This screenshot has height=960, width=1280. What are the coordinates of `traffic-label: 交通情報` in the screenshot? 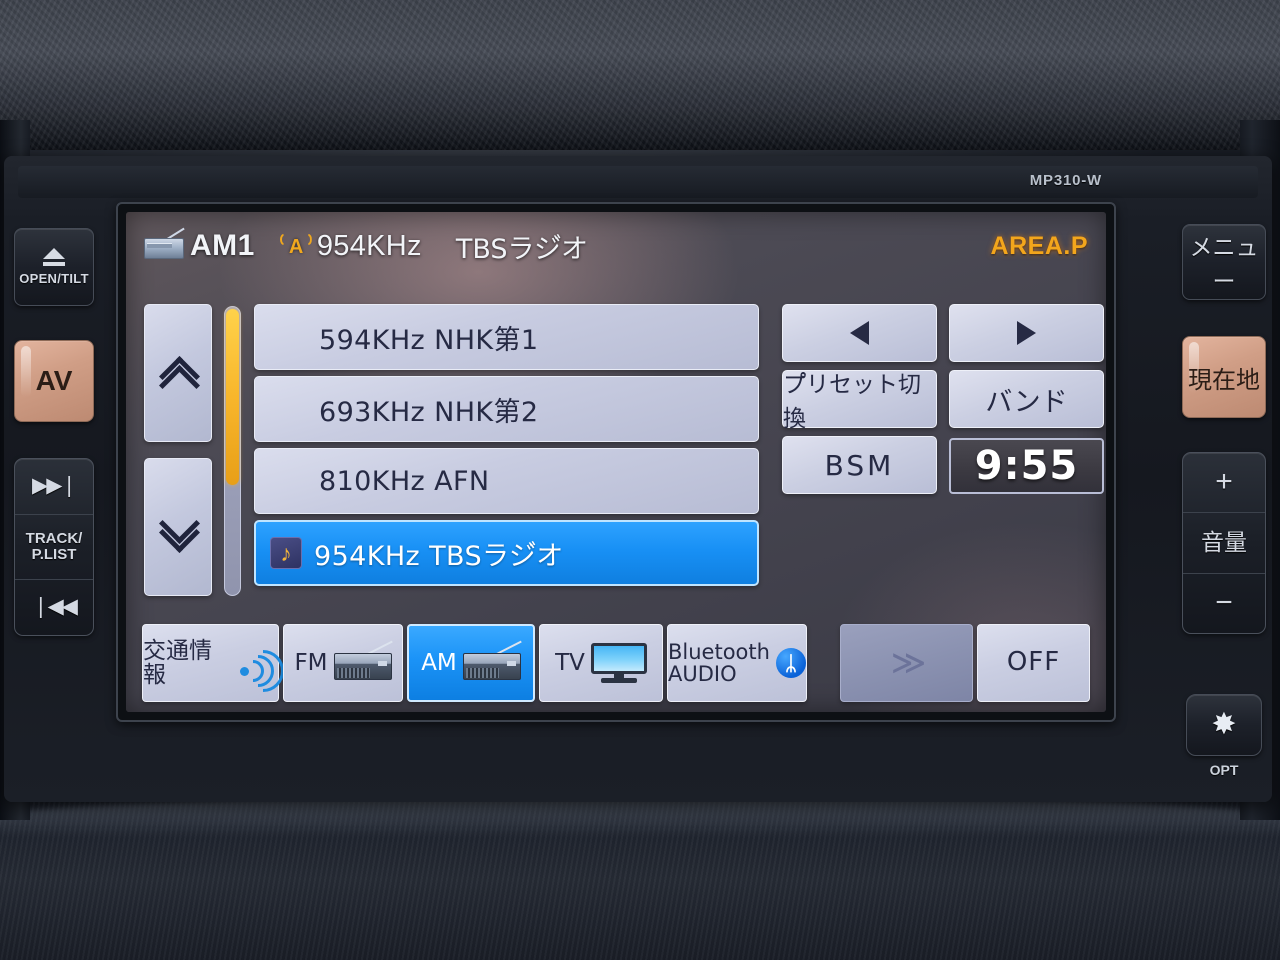 It's located at (177, 662).